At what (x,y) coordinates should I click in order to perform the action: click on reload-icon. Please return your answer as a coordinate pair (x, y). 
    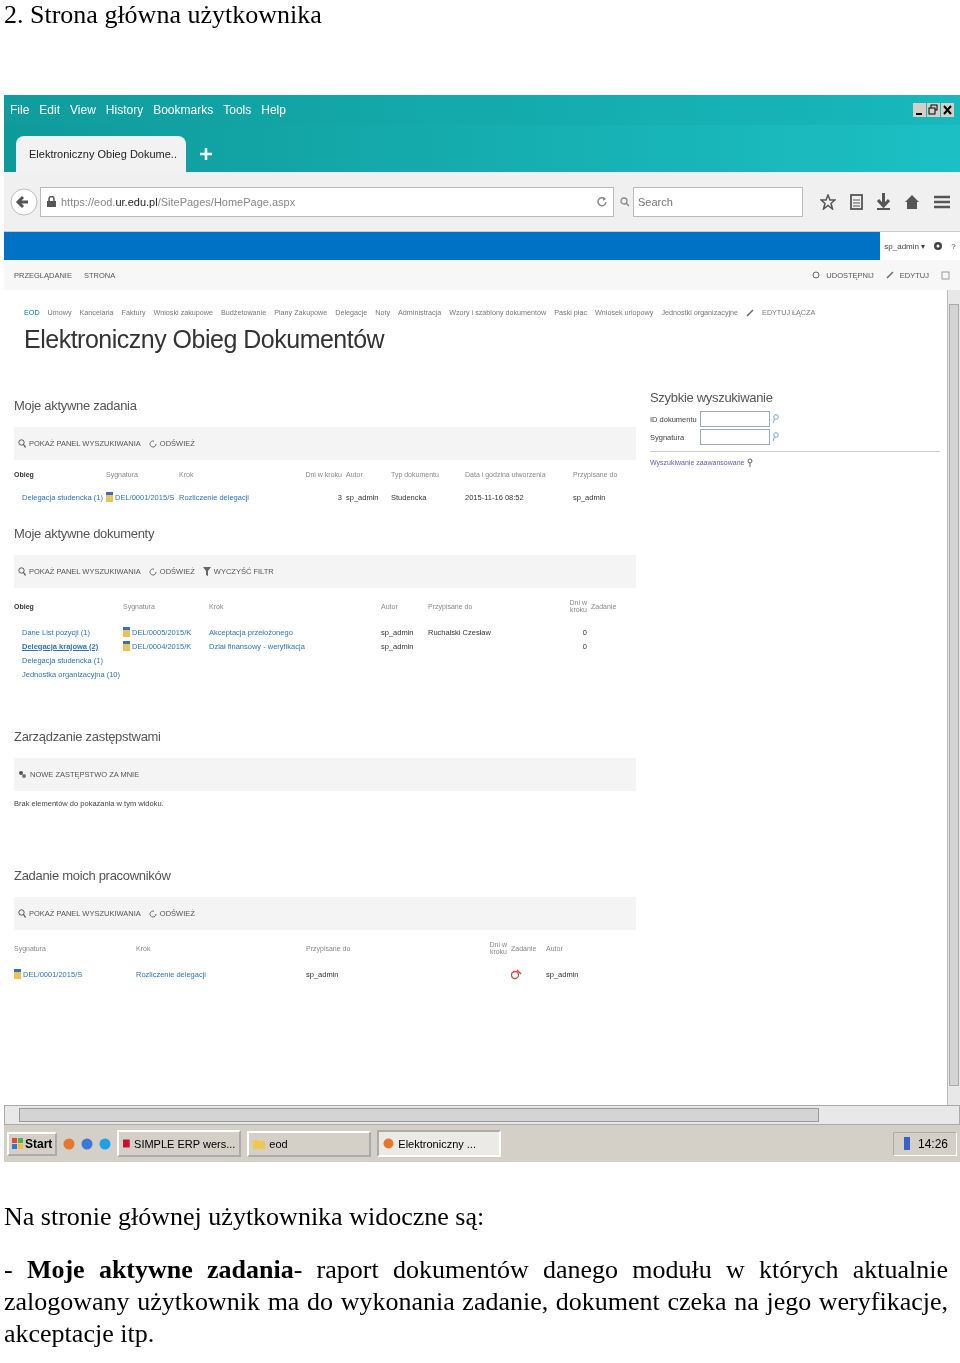
    Looking at the image, I should click on (602, 201).